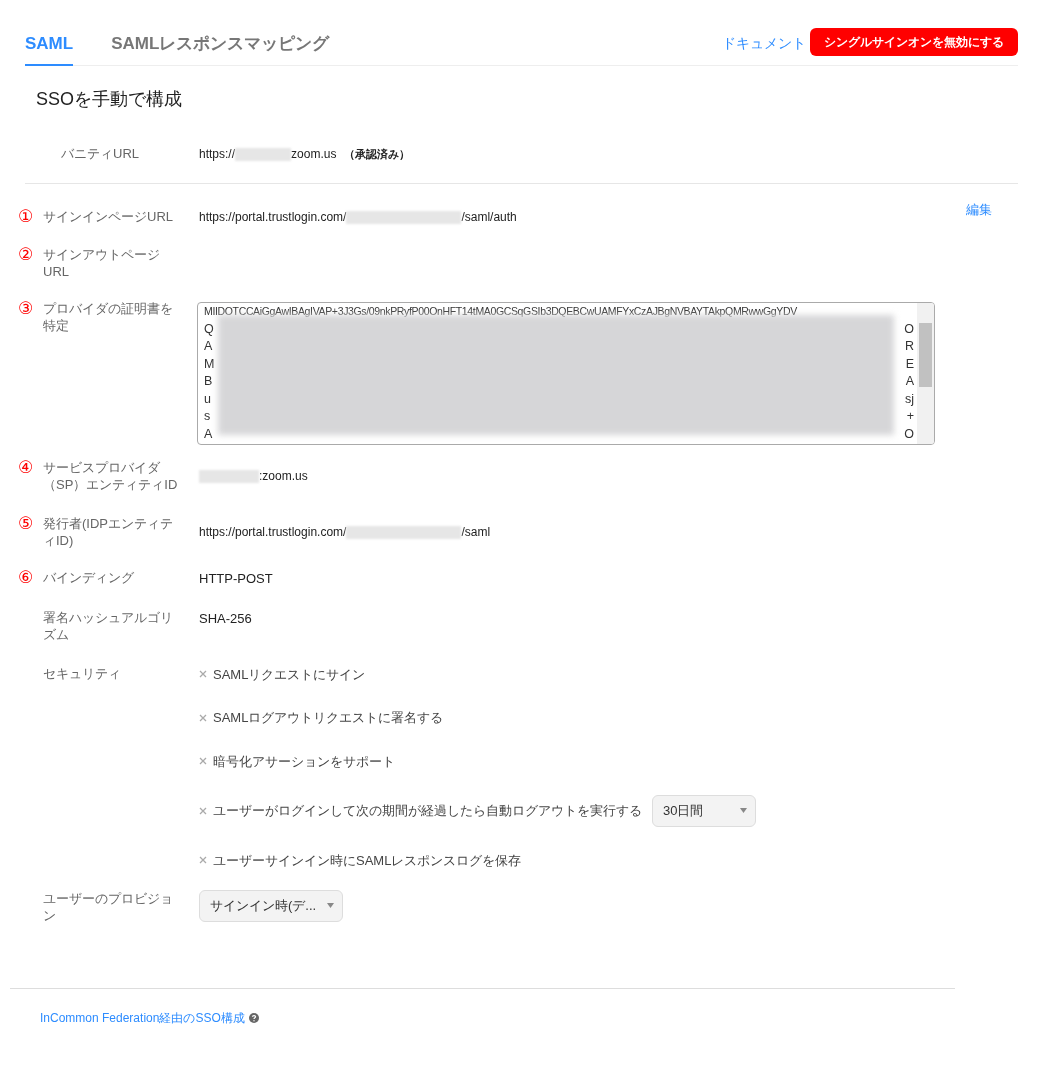  What do you see at coordinates (108, 625) in the screenshot?
I see `field-label: 署名ハッシュアルゴリズム` at bounding box center [108, 625].